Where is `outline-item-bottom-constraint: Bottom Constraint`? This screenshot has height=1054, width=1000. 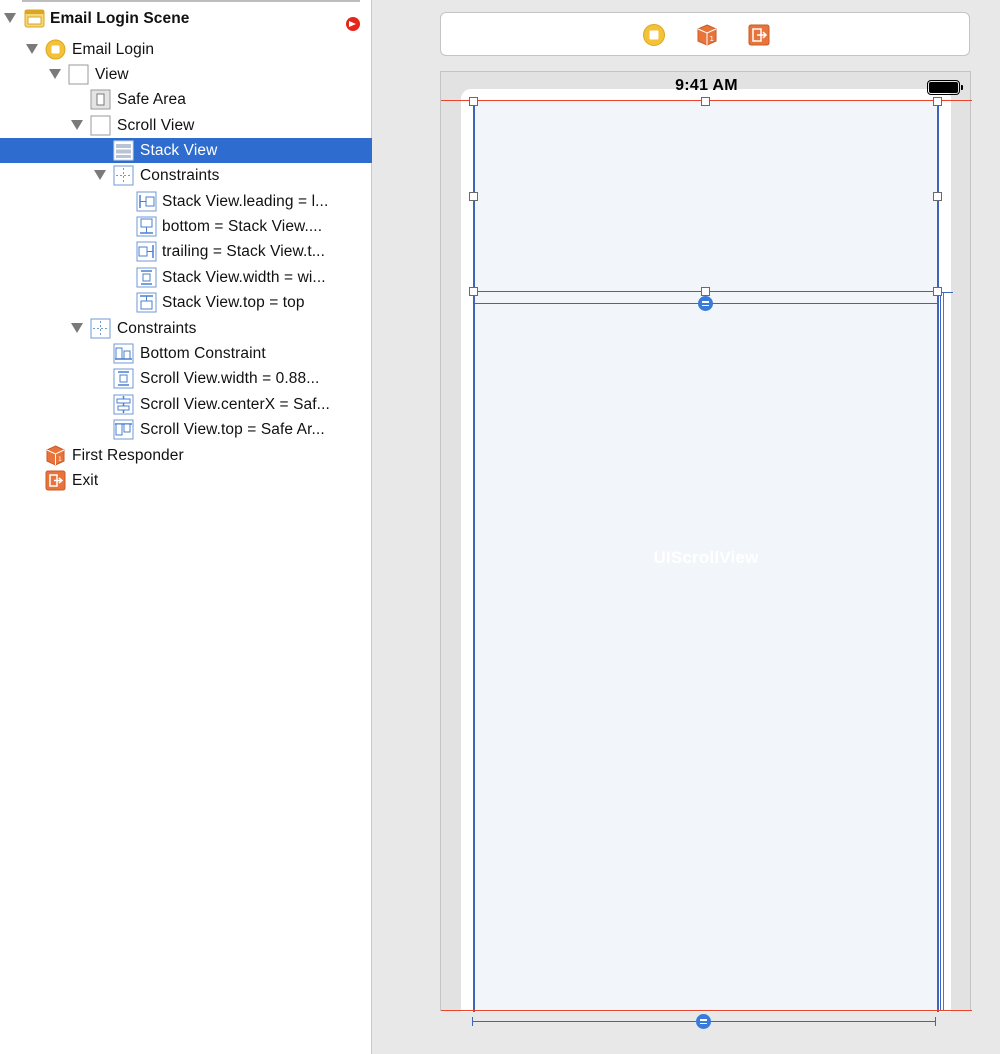 outline-item-bottom-constraint: Bottom Constraint is located at coordinates (186, 353).